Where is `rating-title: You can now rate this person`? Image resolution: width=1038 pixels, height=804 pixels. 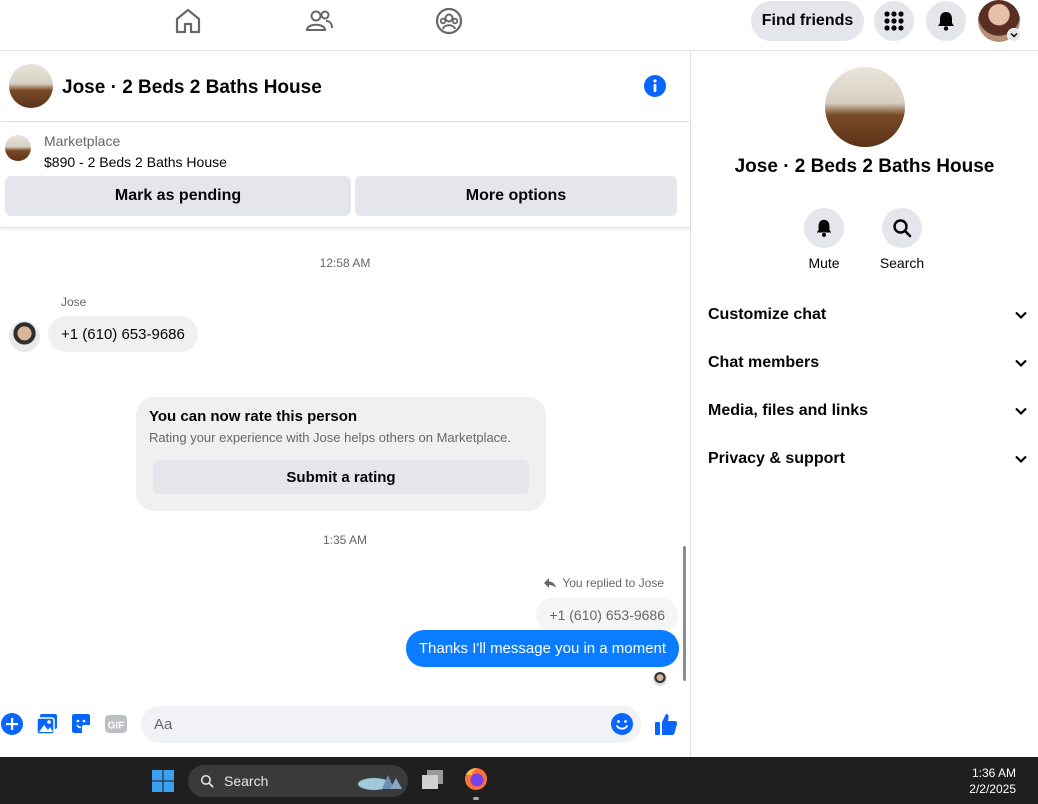
rating-title: You can now rate this person is located at coordinates (253, 416).